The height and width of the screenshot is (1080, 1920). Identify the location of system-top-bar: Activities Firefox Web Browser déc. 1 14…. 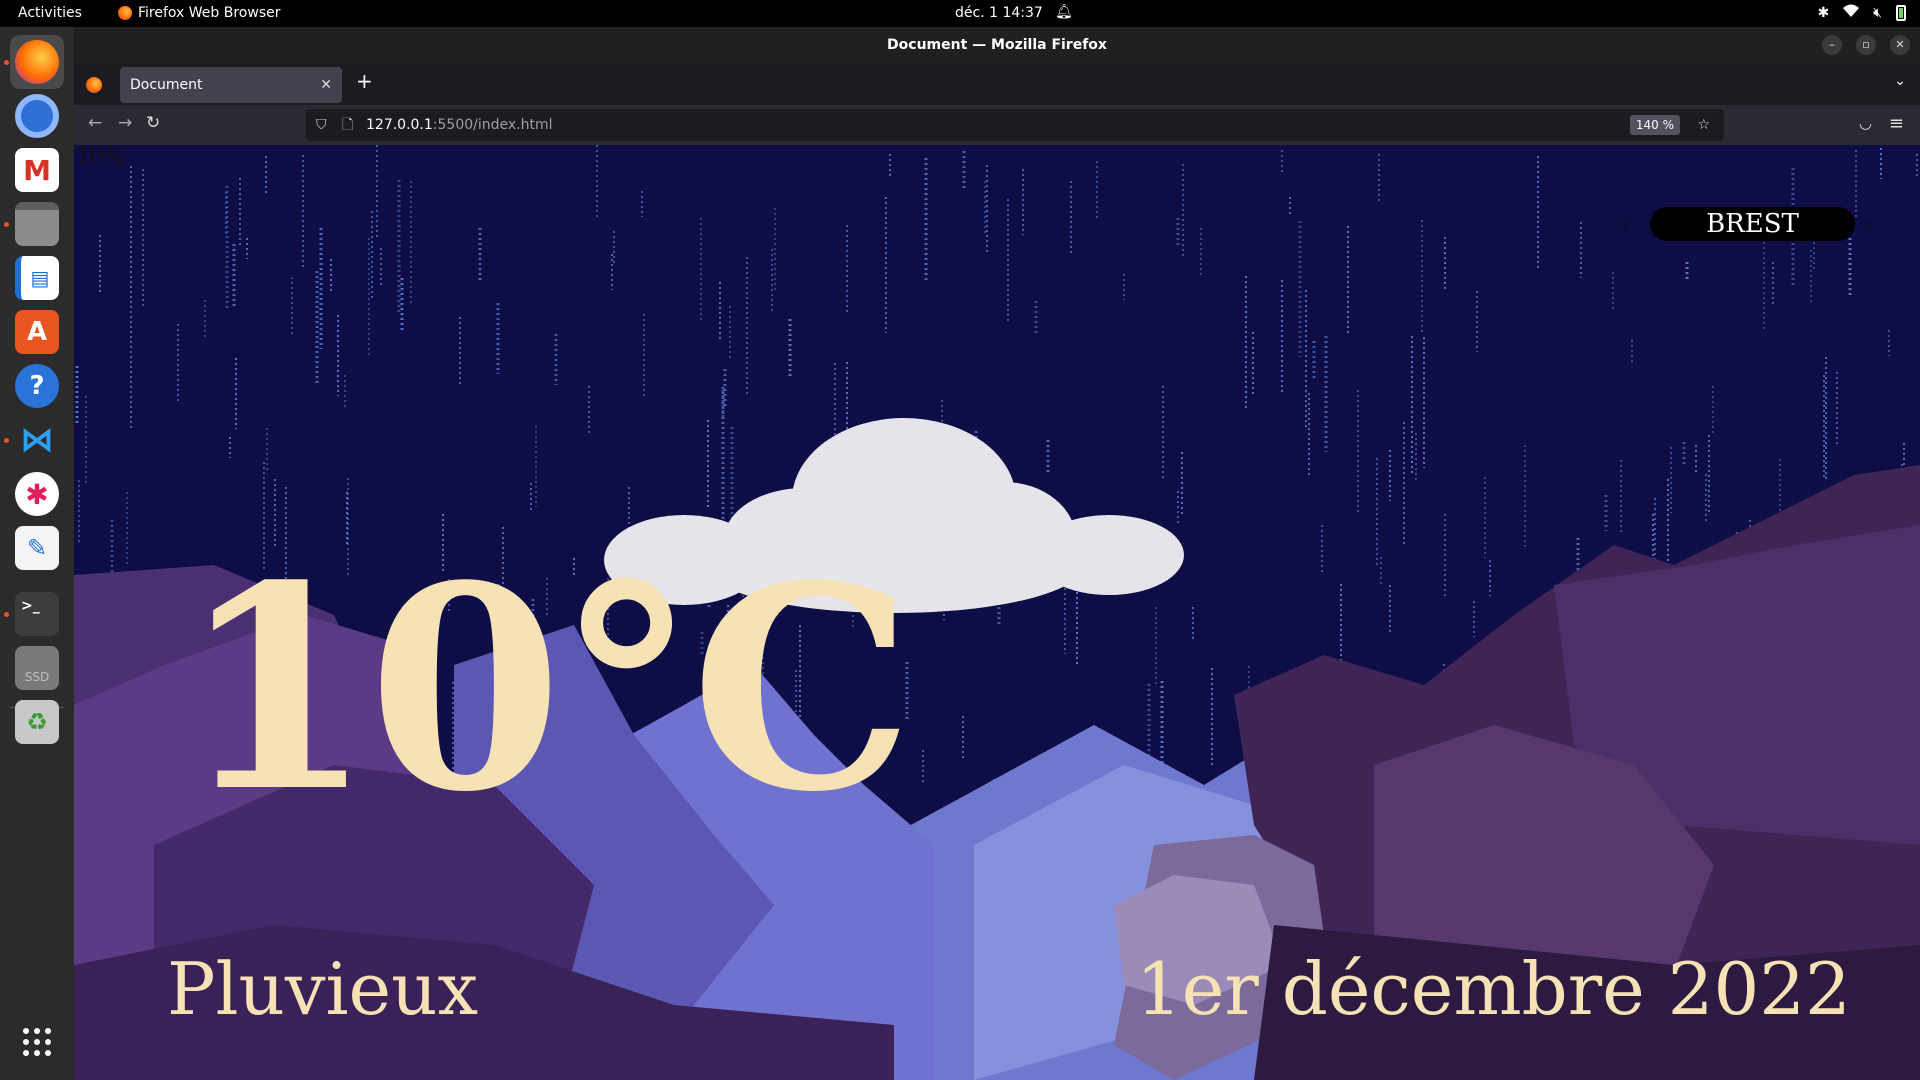
(960, 13).